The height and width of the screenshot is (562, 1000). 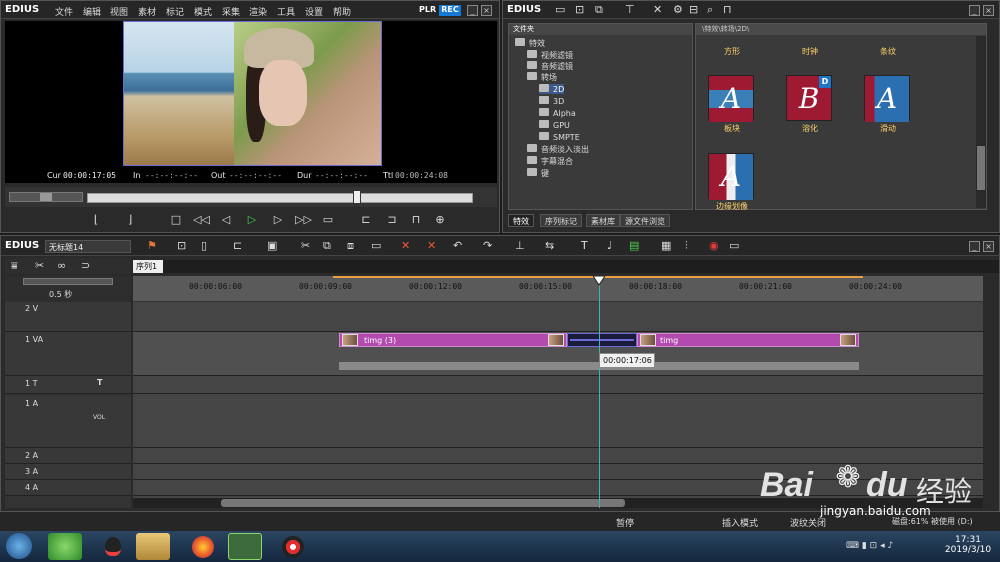 What do you see at coordinates (520, 245) in the screenshot?
I see `marker-icon: ⊥` at bounding box center [520, 245].